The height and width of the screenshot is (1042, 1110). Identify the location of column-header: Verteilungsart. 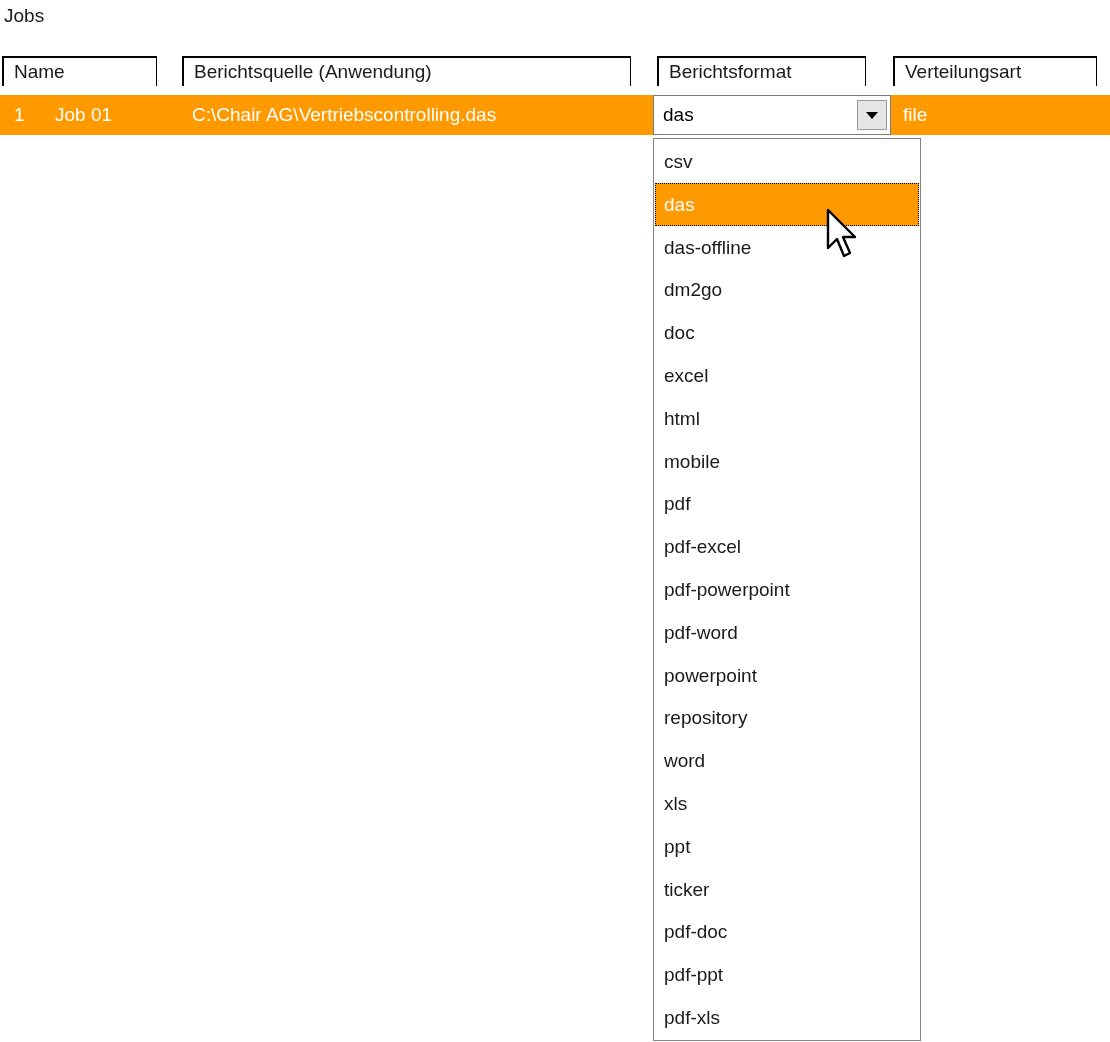
(995, 71).